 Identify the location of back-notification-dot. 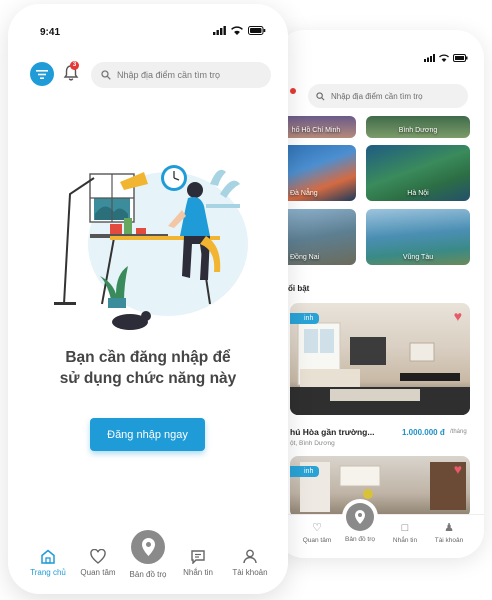
(293, 91).